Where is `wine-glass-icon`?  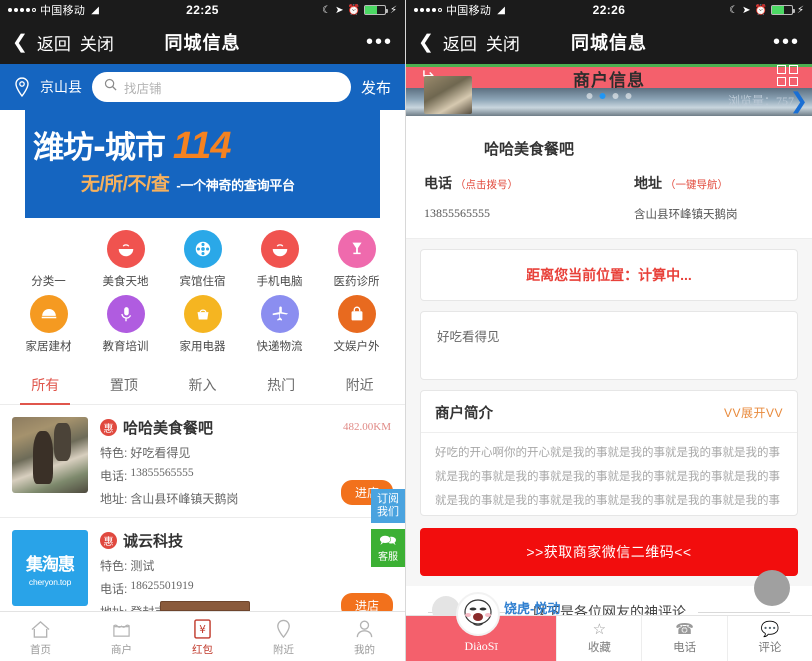 wine-glass-icon is located at coordinates (356, 249).